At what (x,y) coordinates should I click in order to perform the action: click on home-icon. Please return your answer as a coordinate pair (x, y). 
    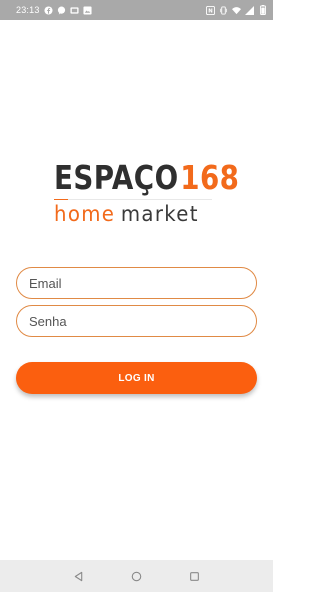
    Looking at the image, I should click on (137, 576).